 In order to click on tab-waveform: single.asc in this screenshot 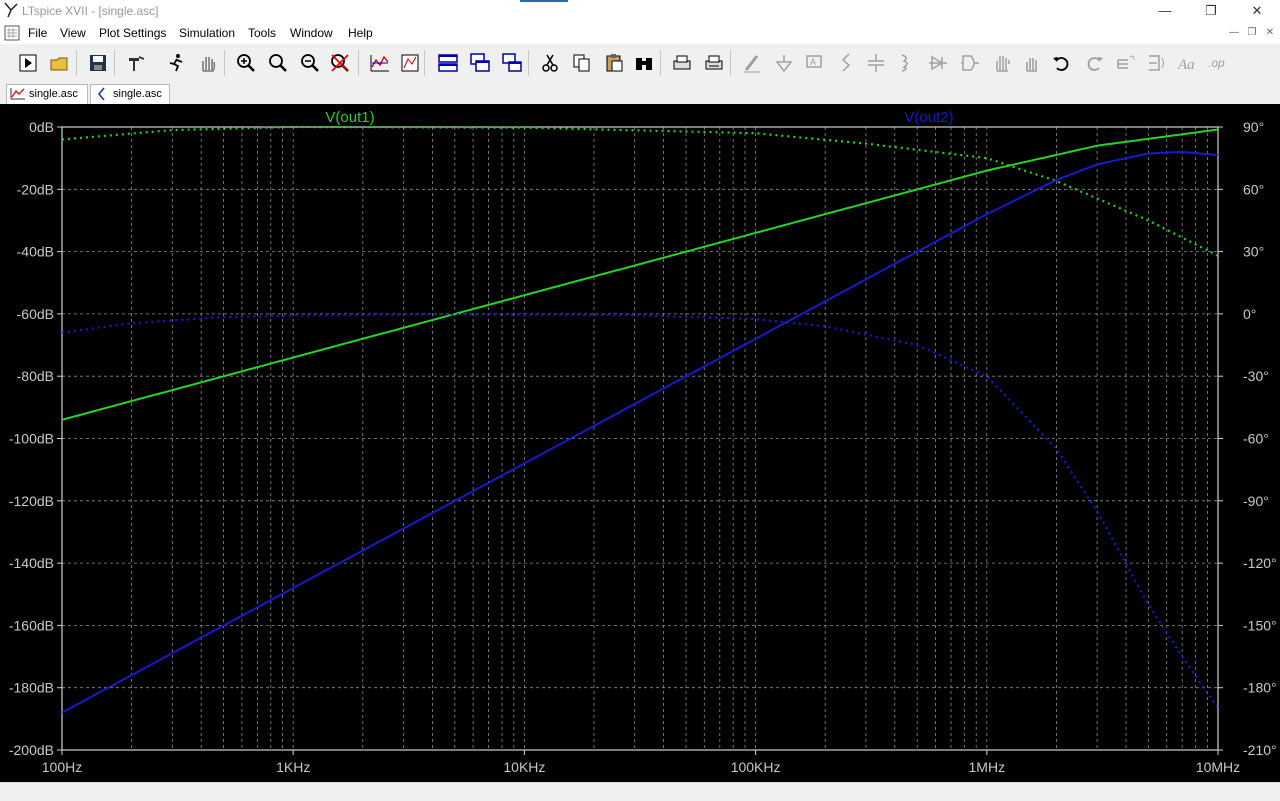, I will do `click(47, 94)`.